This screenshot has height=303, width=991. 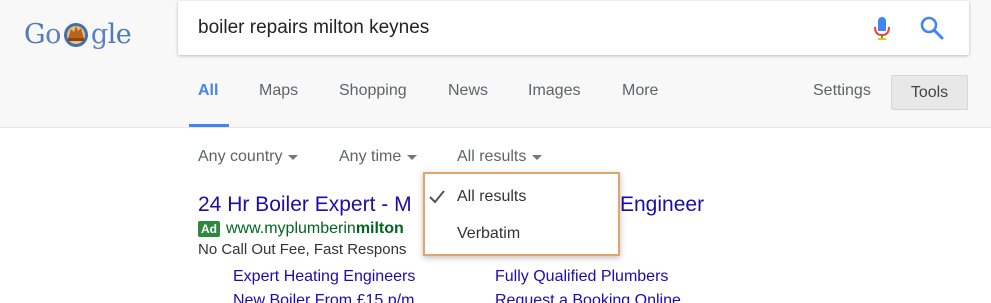 I want to click on tools-button: Tools, so click(x=929, y=92).